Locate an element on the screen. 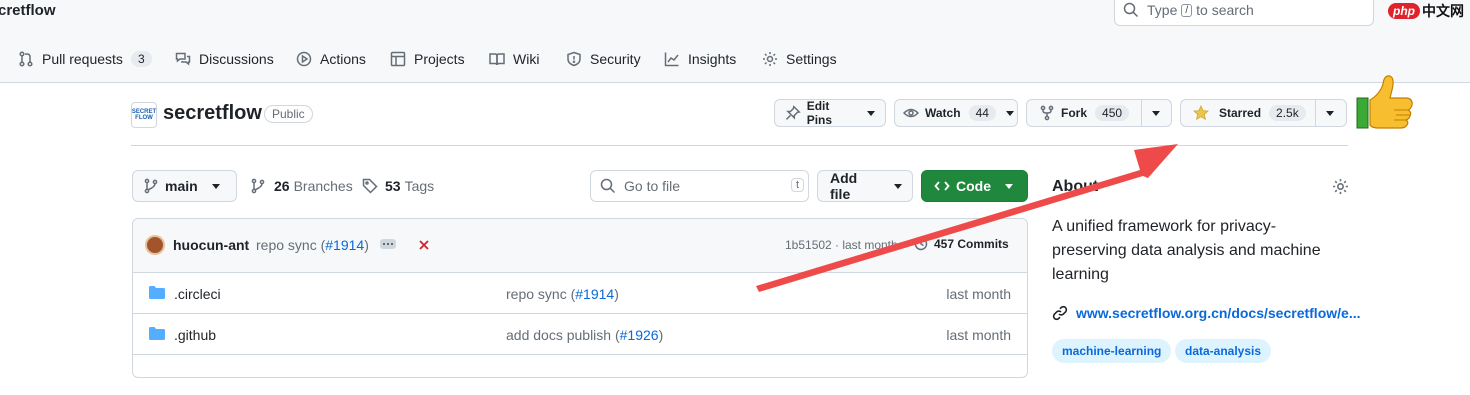 The height and width of the screenshot is (395, 1470). go-to-file-input: Go to file t is located at coordinates (699, 186).